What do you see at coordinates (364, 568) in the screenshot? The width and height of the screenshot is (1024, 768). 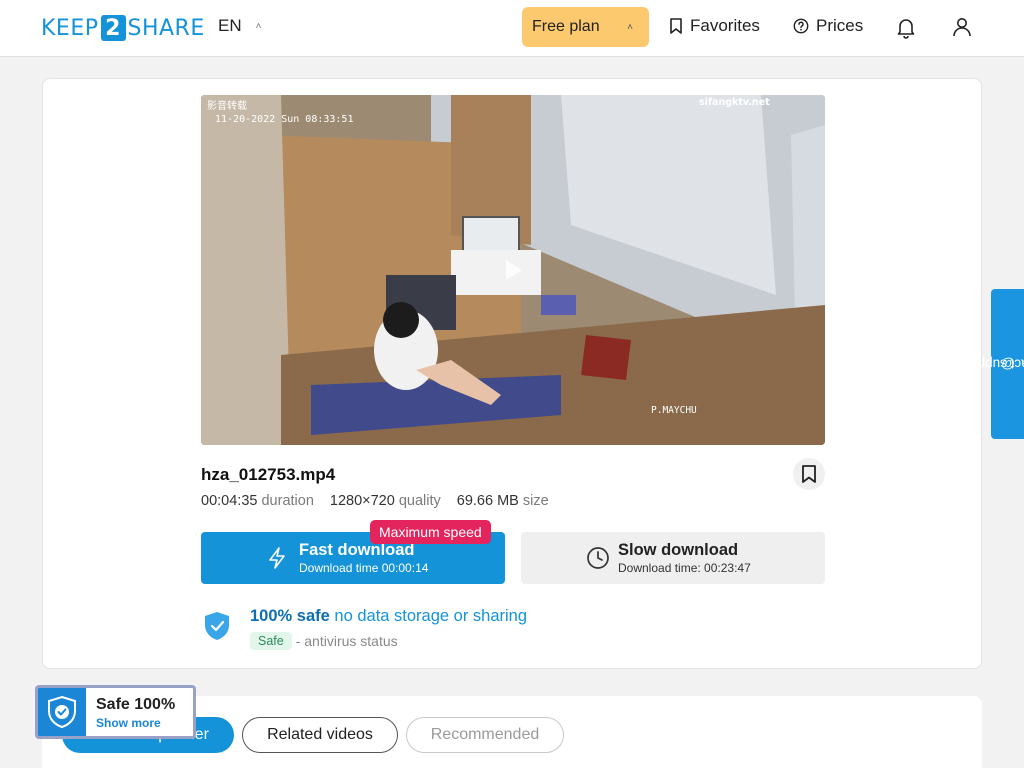 I see `fast-download-time: Download time 00:00:14` at bounding box center [364, 568].